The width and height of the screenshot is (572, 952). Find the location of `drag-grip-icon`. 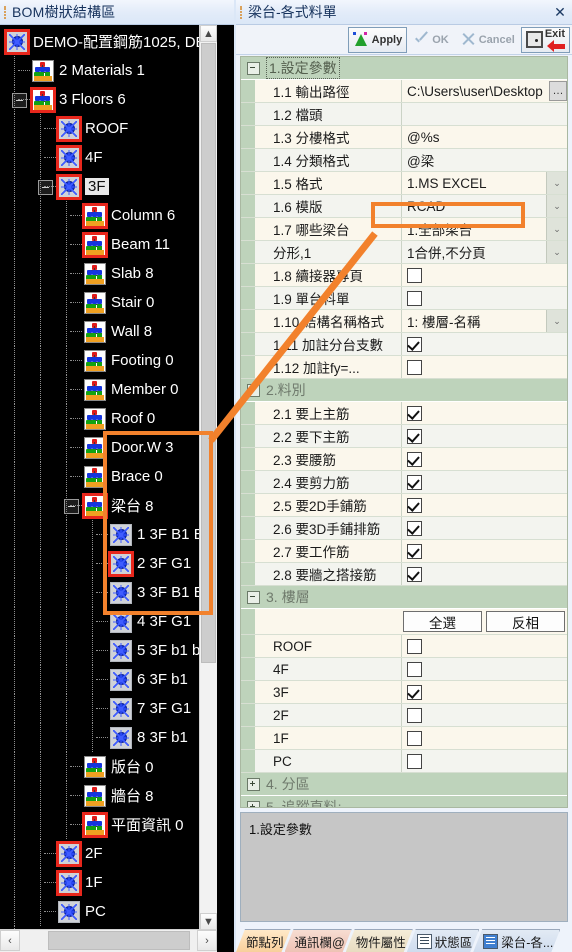

drag-grip-icon is located at coordinates (6, 12).